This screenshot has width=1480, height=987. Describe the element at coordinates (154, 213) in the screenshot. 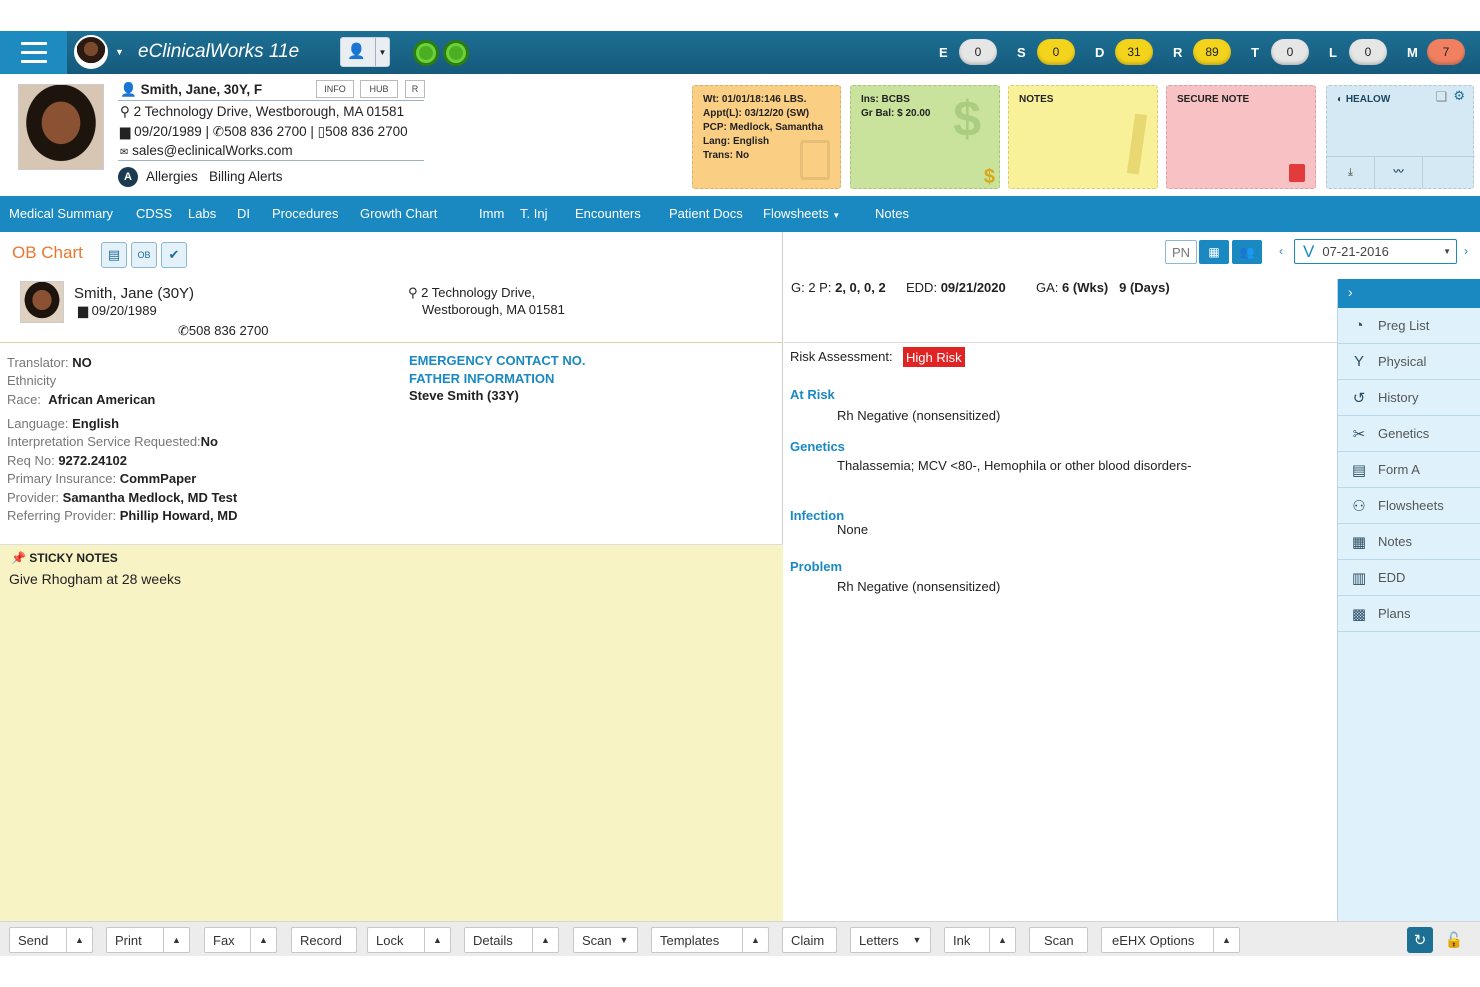

I see `tab-cdss: CDSS` at that location.